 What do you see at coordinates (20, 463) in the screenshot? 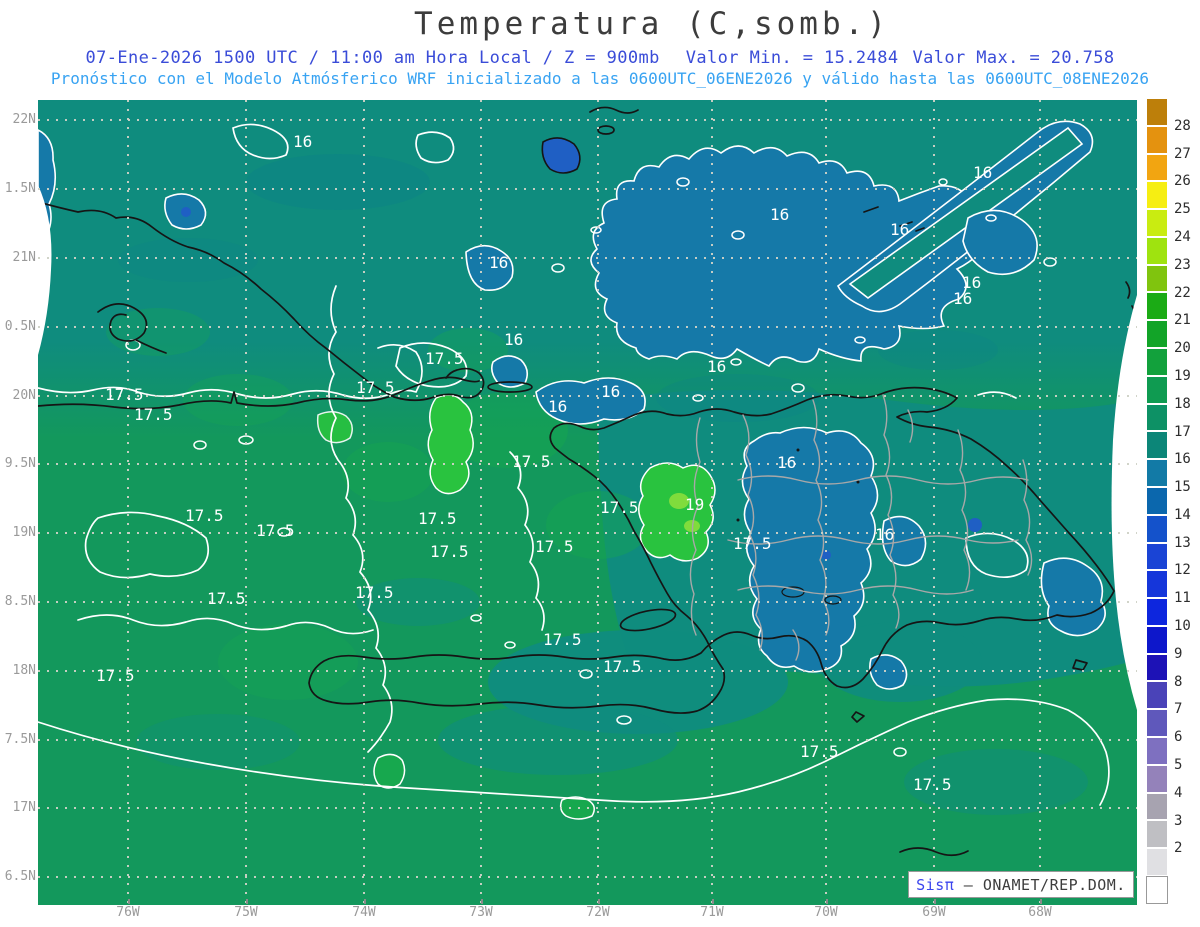
I see `lat-tick-label: 9.5N` at bounding box center [20, 463].